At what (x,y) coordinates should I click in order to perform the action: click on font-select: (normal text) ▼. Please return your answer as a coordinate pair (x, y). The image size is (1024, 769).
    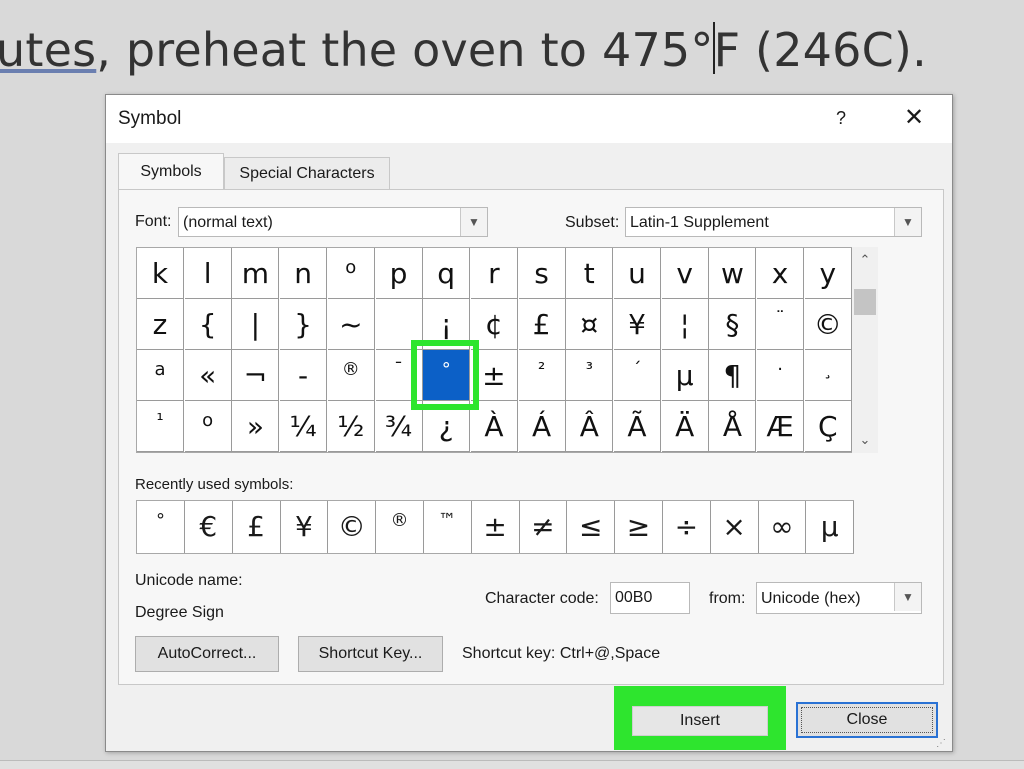
    Looking at the image, I should click on (333, 222).